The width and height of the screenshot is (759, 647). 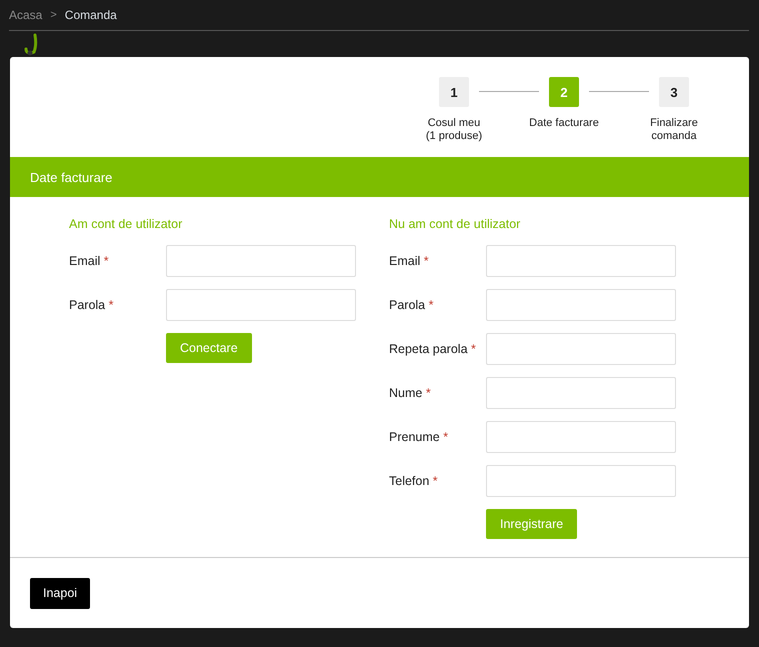 I want to click on section-title: Date facturare, so click(x=71, y=177).